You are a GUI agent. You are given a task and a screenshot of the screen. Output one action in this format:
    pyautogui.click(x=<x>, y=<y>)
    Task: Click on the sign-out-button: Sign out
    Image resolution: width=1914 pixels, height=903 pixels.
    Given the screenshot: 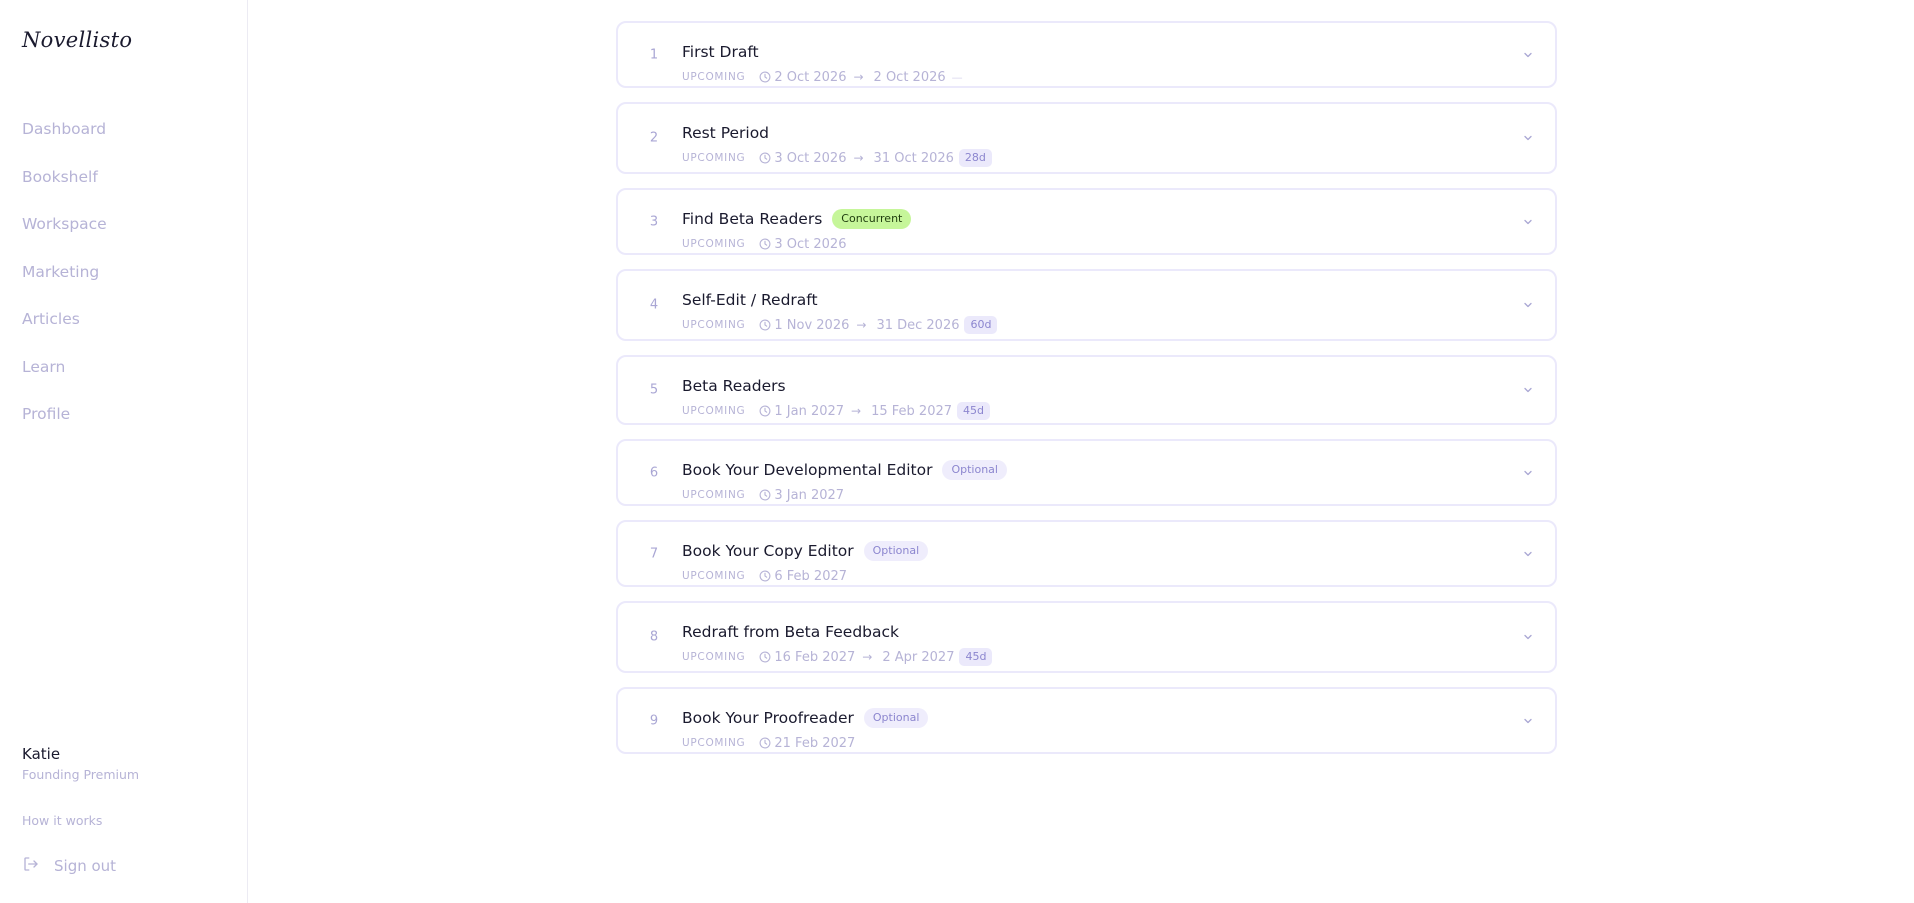 What is the action you would take?
    pyautogui.click(x=69, y=866)
    